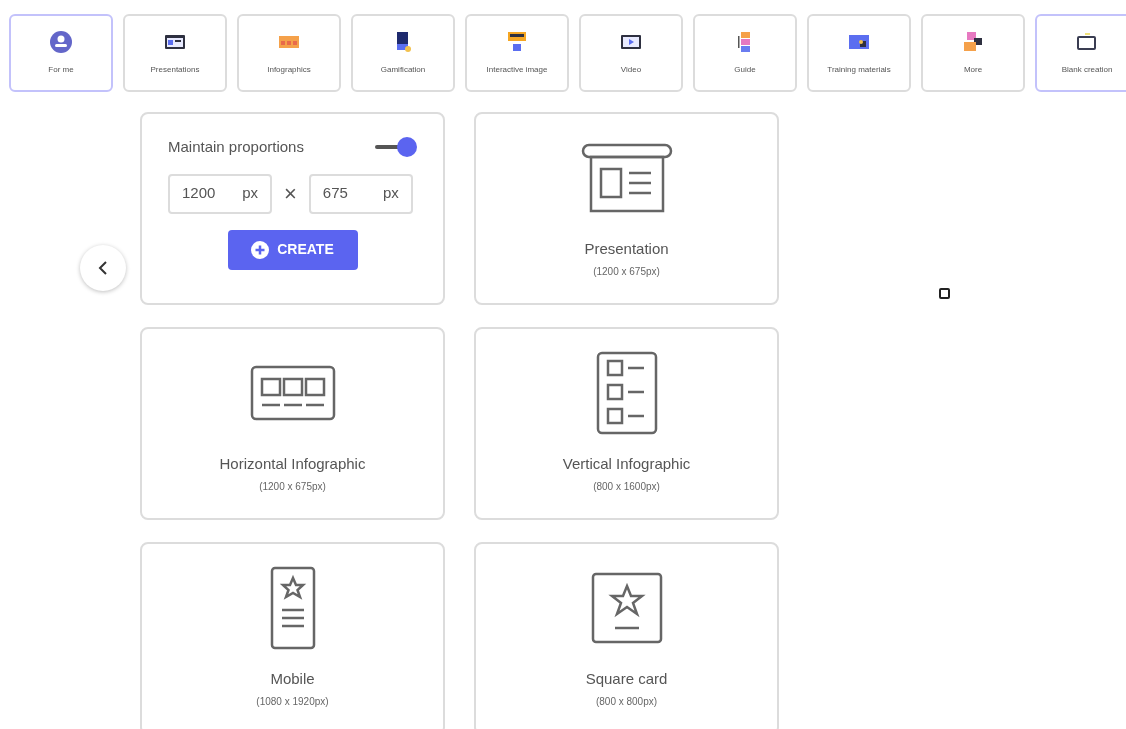  Describe the element at coordinates (236, 147) in the screenshot. I see `proportions-label: Maintain proportions` at that location.